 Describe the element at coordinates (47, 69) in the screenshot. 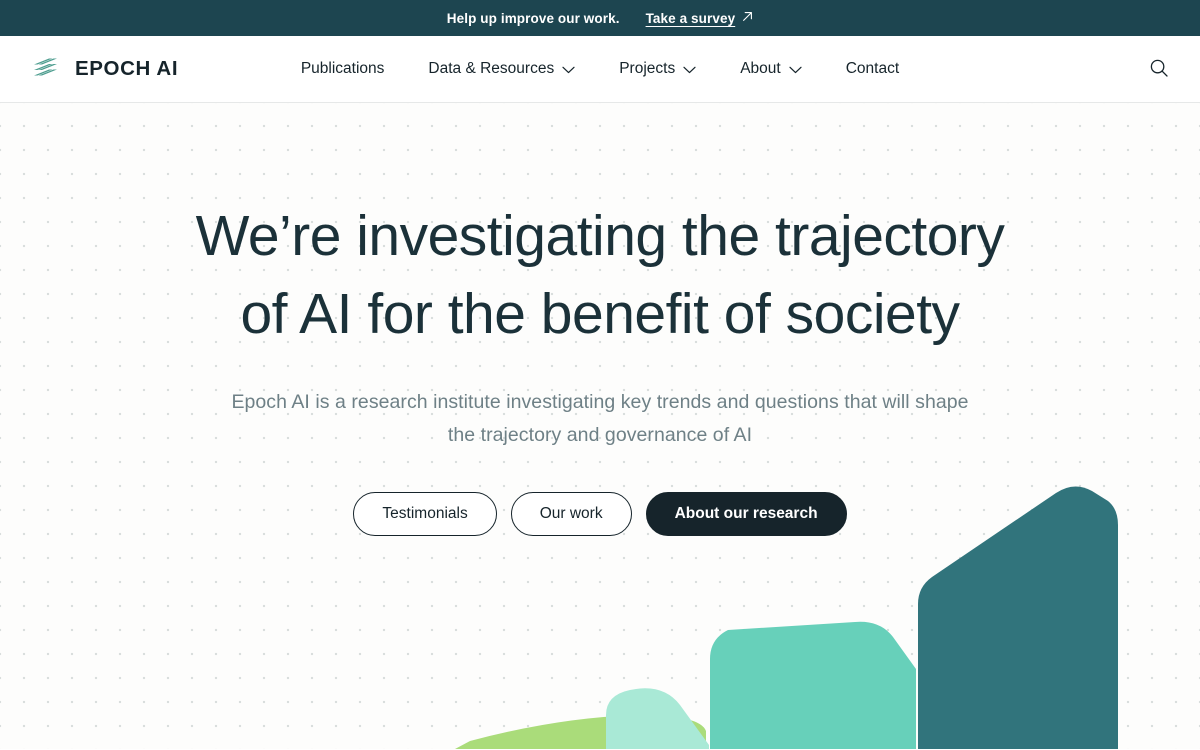

I see `epoch-logo-mark-icon` at that location.